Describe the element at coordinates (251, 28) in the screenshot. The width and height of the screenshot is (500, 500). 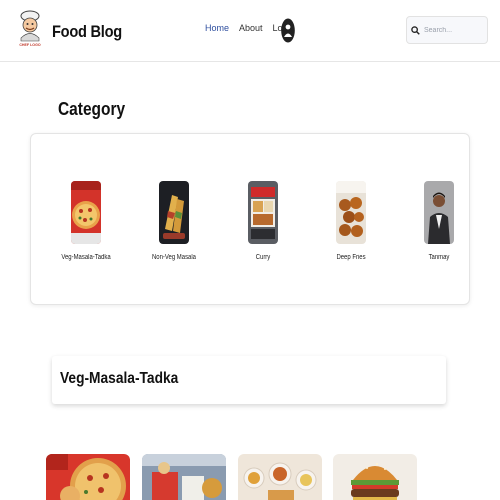
I see `nav-about-link: About` at that location.